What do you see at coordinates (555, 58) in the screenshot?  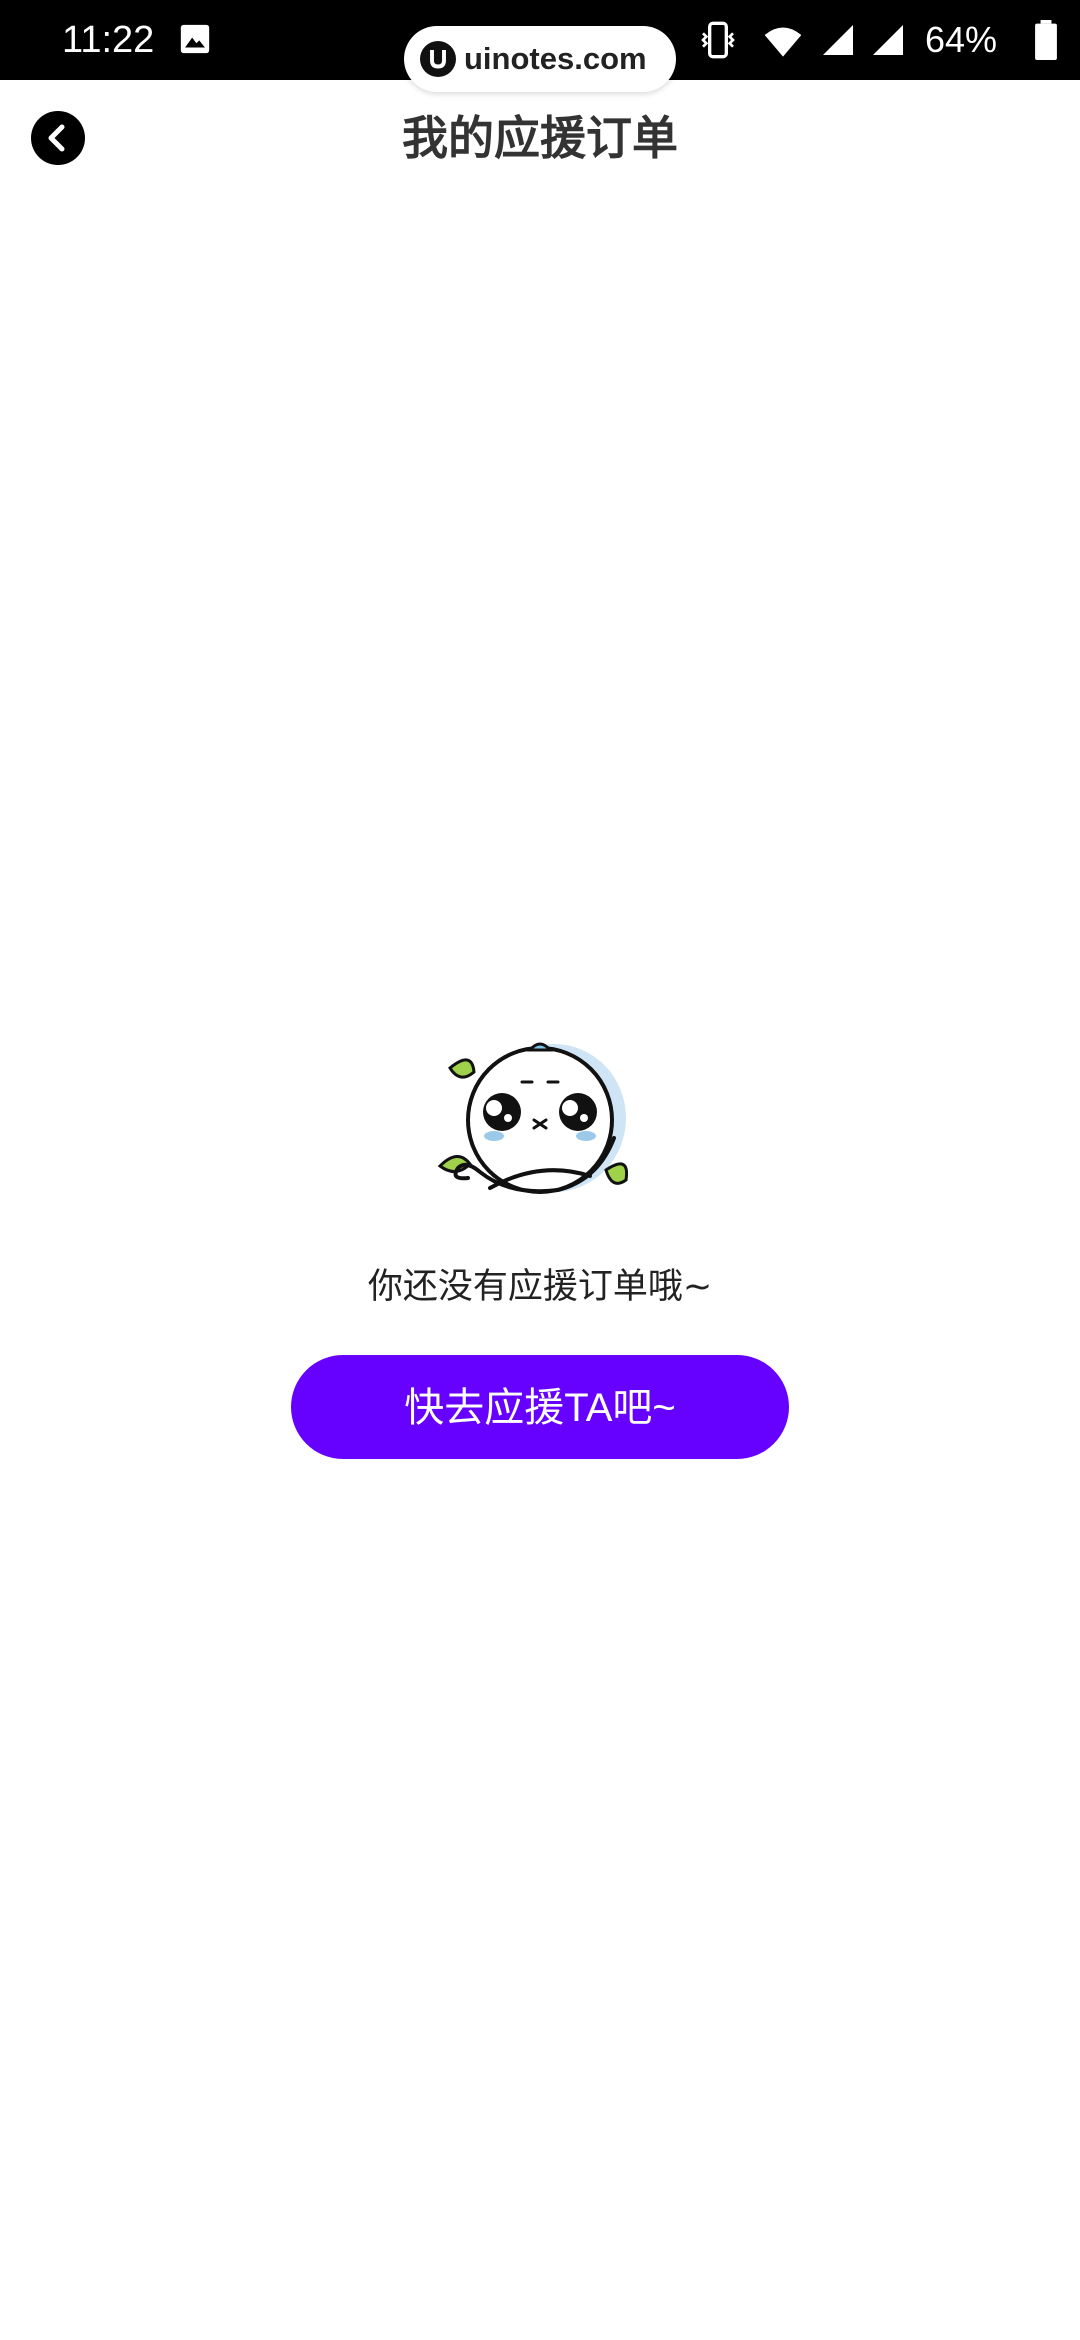 I see `watermark-text: uinotes.com` at bounding box center [555, 58].